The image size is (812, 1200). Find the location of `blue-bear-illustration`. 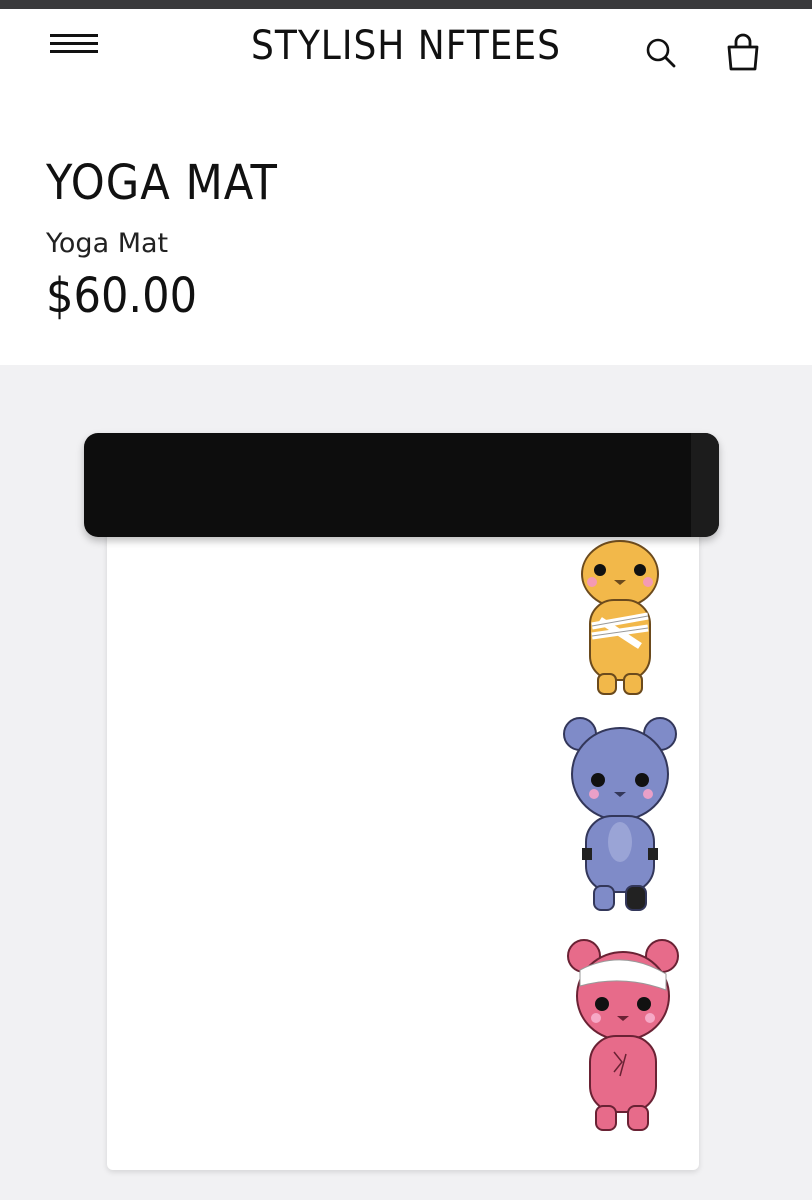

blue-bear-illustration is located at coordinates (620, 814).